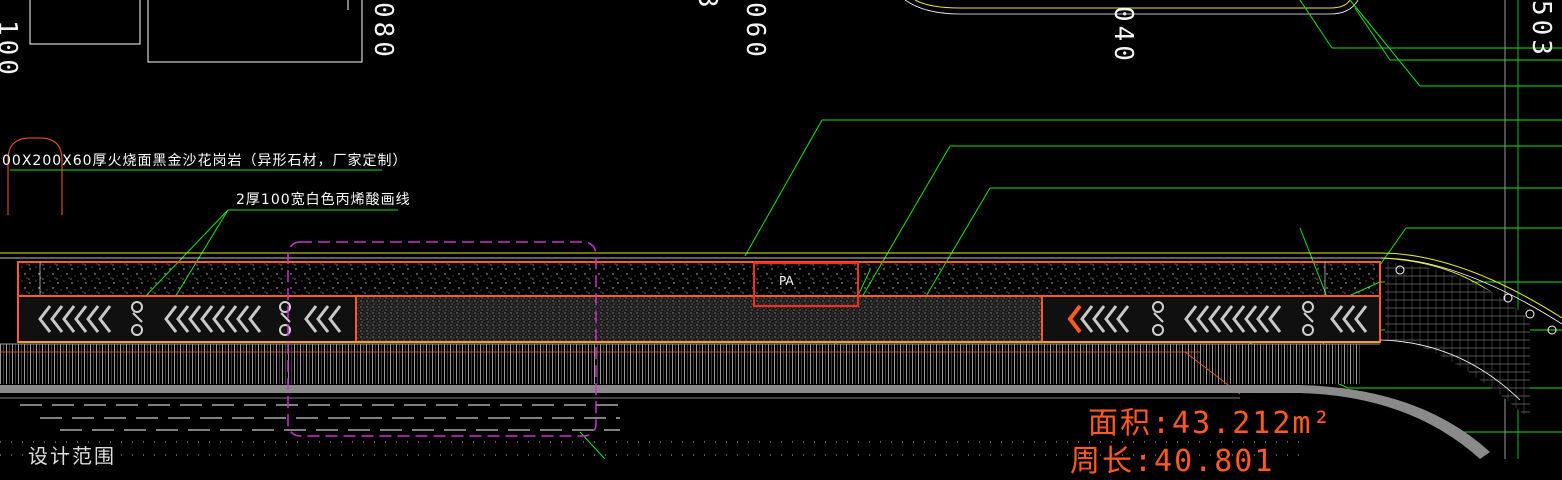 The width and height of the screenshot is (1562, 480). What do you see at coordinates (205, 161) in the screenshot?
I see `callout-stone-spec: 00X200X60厚火烧面黑金沙花岗岩（异形石材，厂家定制）` at bounding box center [205, 161].